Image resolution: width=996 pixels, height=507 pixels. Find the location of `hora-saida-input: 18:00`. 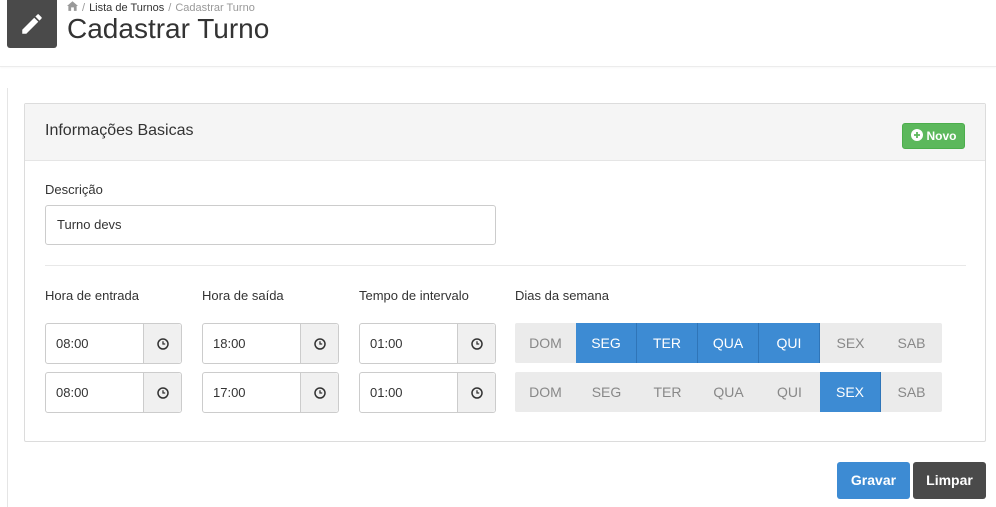

hora-saida-input: 18:00 is located at coordinates (270, 343).